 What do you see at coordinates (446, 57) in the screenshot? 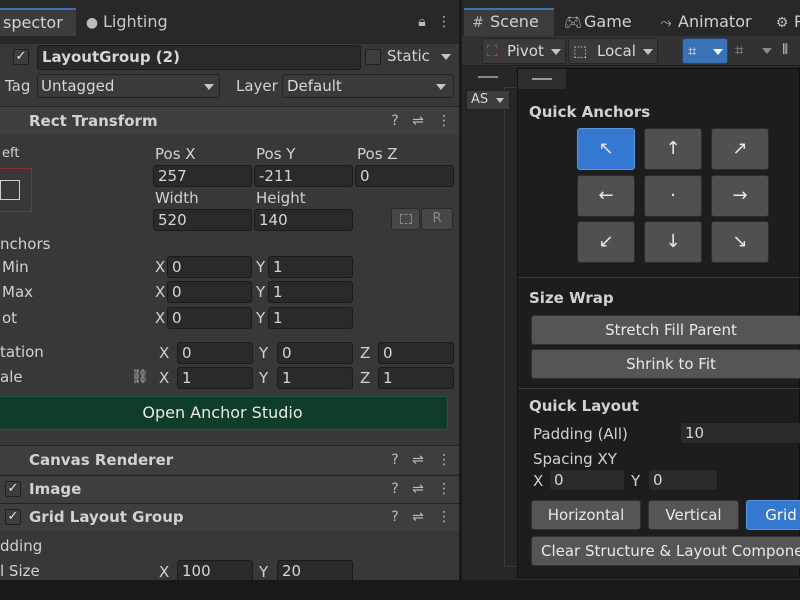
I see `static-dropdown-icon` at bounding box center [446, 57].